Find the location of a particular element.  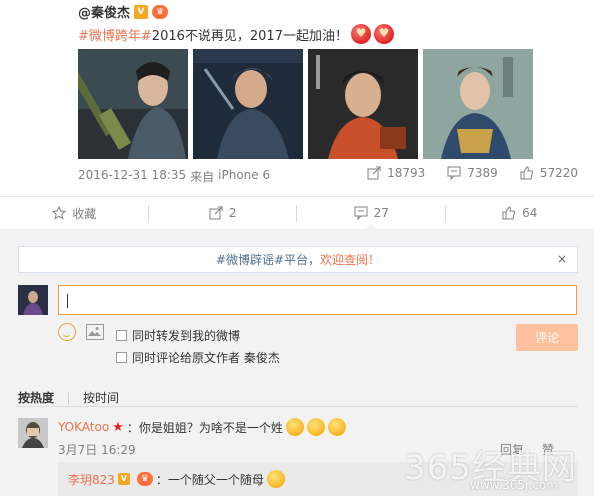

sort-by-hot-tab: 按热度 is located at coordinates (36, 397).